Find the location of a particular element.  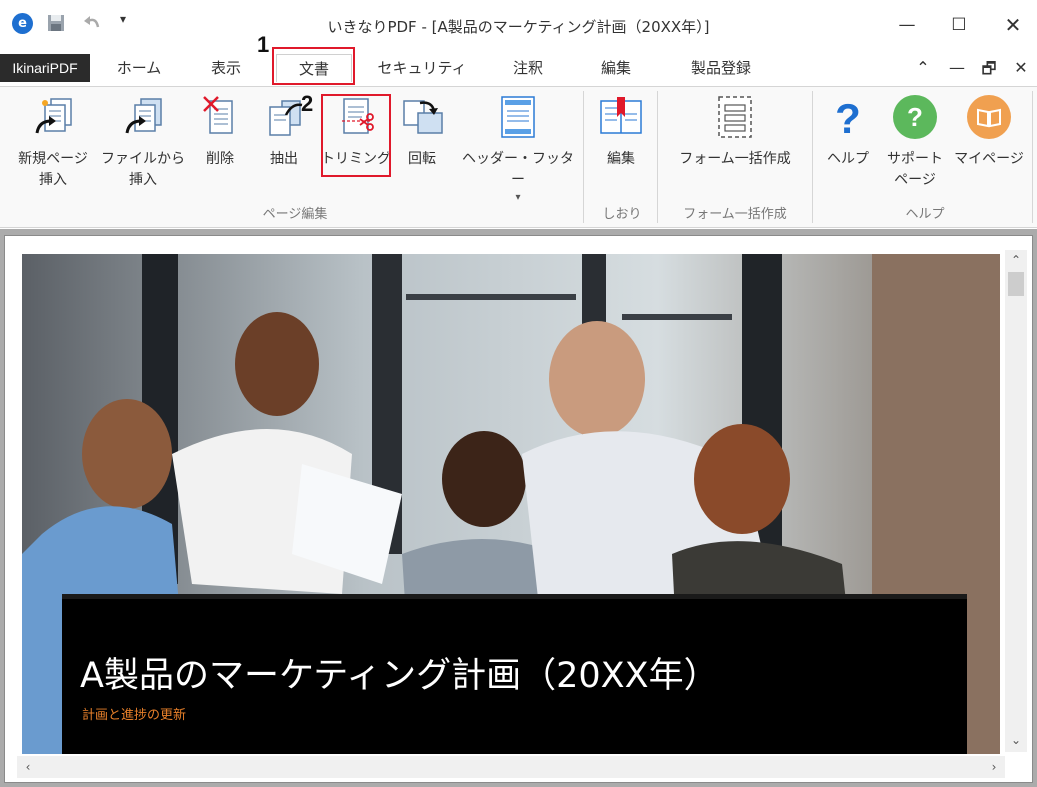

horizontal-scrollbar: ‹ › is located at coordinates (511, 767).